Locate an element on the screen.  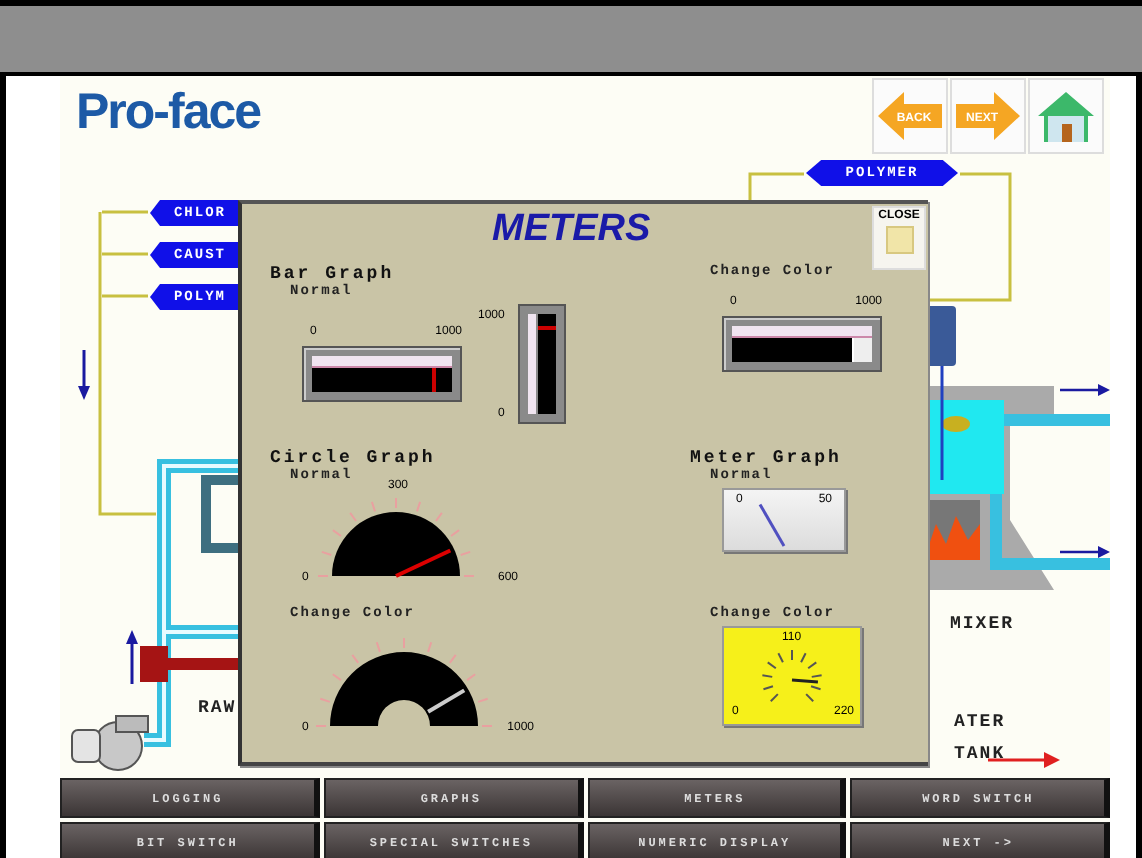
process-label: TANK is located at coordinates (980, 754).